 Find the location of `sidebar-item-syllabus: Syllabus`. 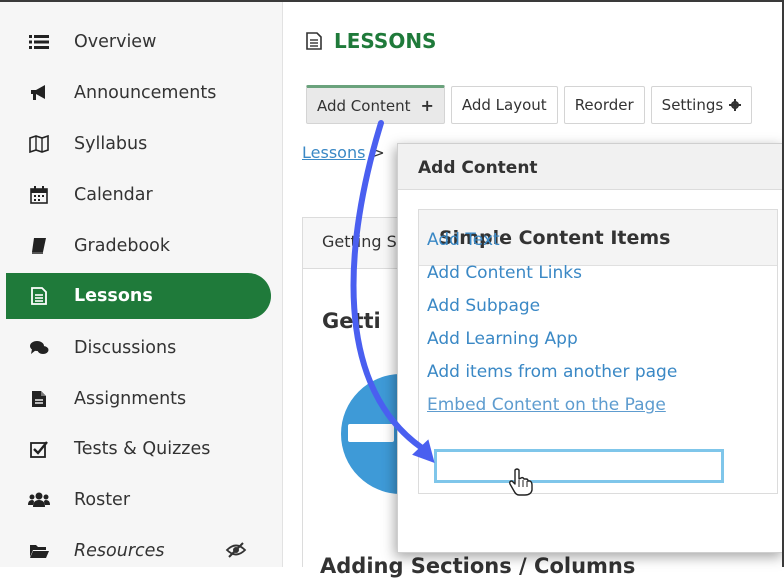

sidebar-item-syllabus: Syllabus is located at coordinates (138, 144).